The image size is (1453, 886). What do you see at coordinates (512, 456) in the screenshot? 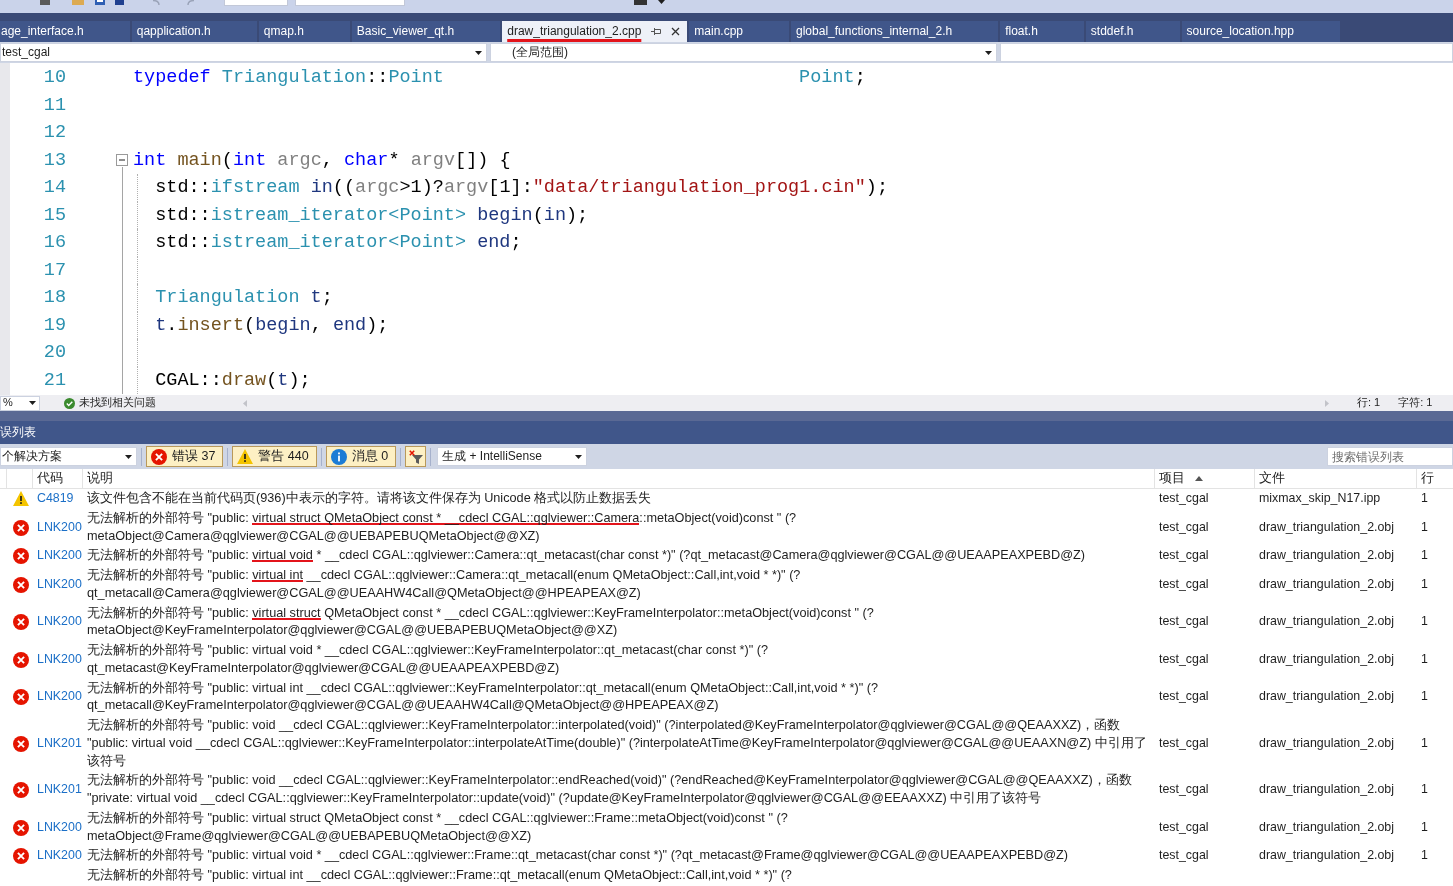
I see `build-source-dropdown: 生成 + IntelliSense` at bounding box center [512, 456].